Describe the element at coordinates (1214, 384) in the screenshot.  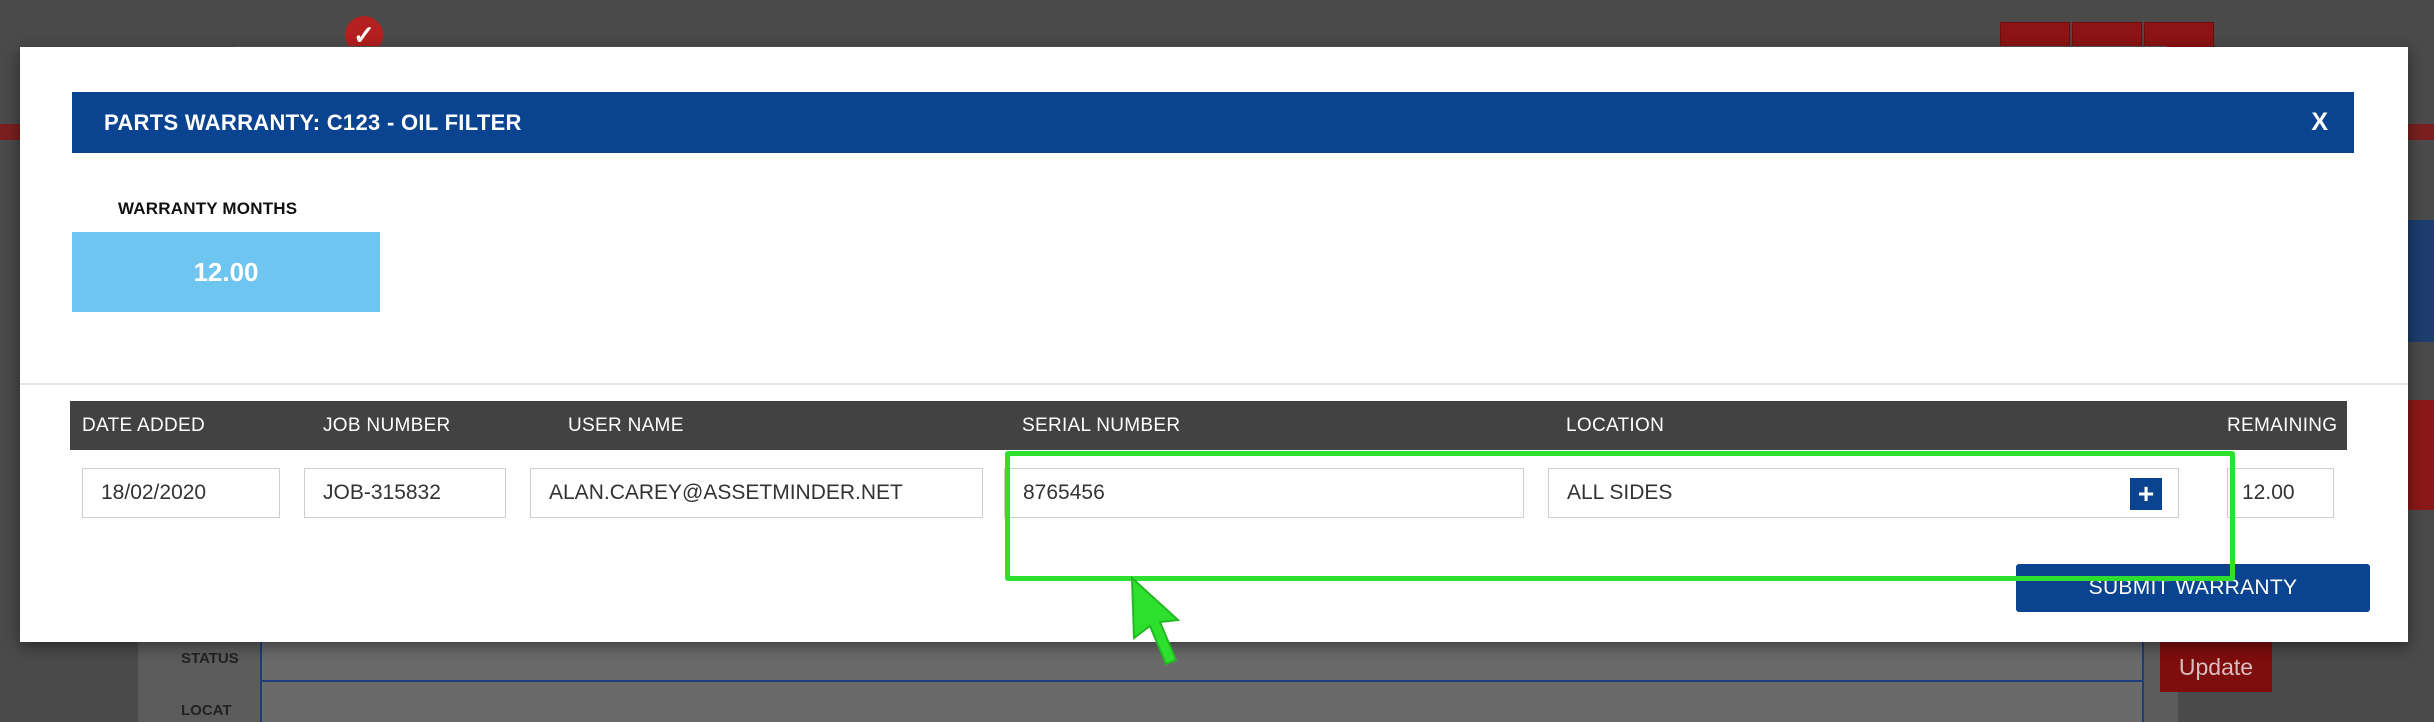
I see `divider` at that location.